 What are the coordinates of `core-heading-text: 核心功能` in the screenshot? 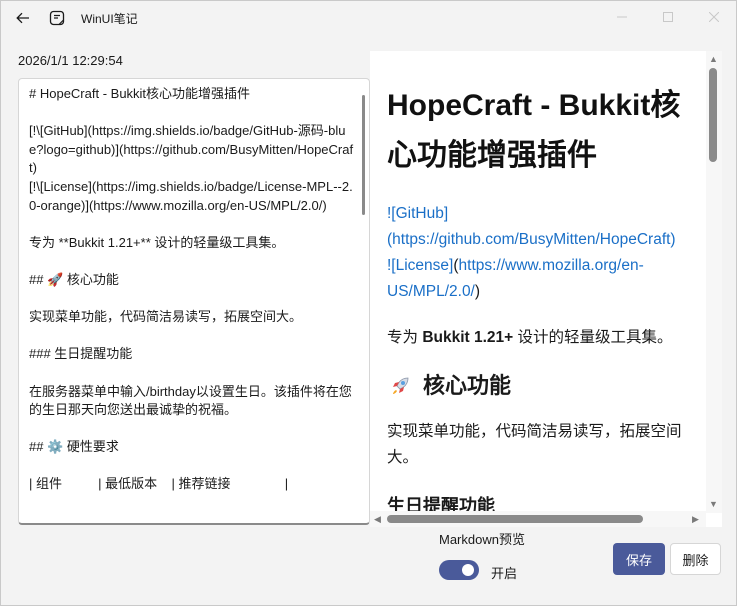 It's located at (467, 385).